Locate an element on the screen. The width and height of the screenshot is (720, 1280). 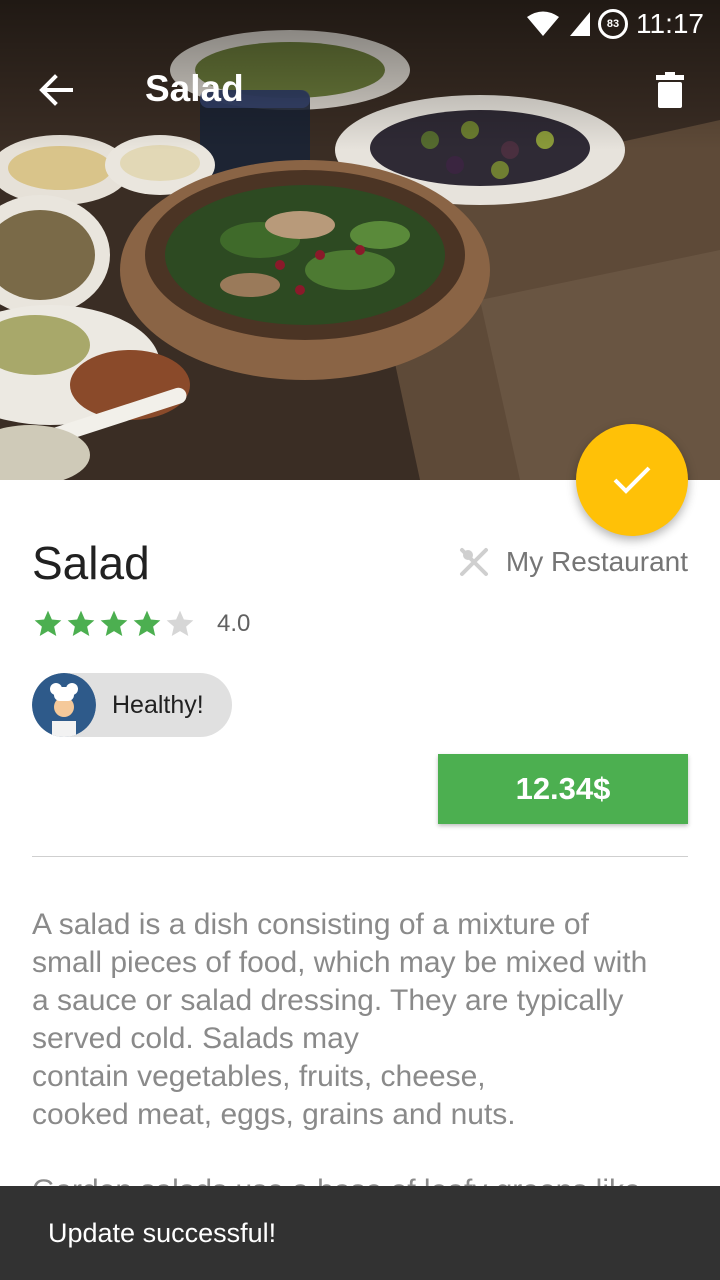
status-bar: 83 11:17 is located at coordinates (360, 24).